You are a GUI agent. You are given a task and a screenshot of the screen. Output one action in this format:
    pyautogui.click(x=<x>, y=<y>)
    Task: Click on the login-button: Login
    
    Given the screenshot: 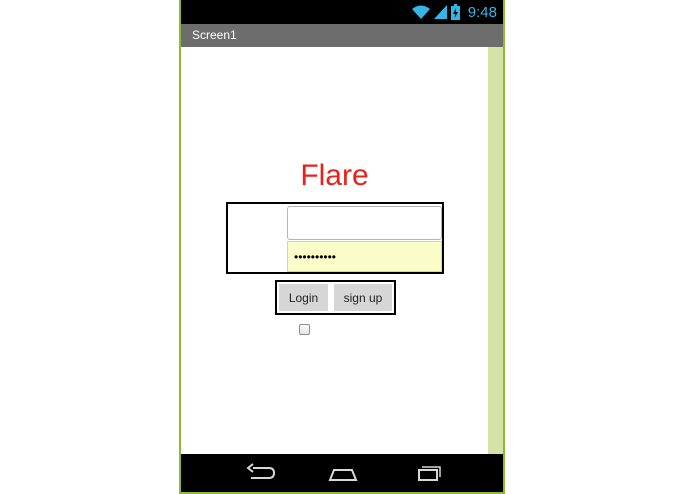 What is the action you would take?
    pyautogui.click(x=303, y=297)
    